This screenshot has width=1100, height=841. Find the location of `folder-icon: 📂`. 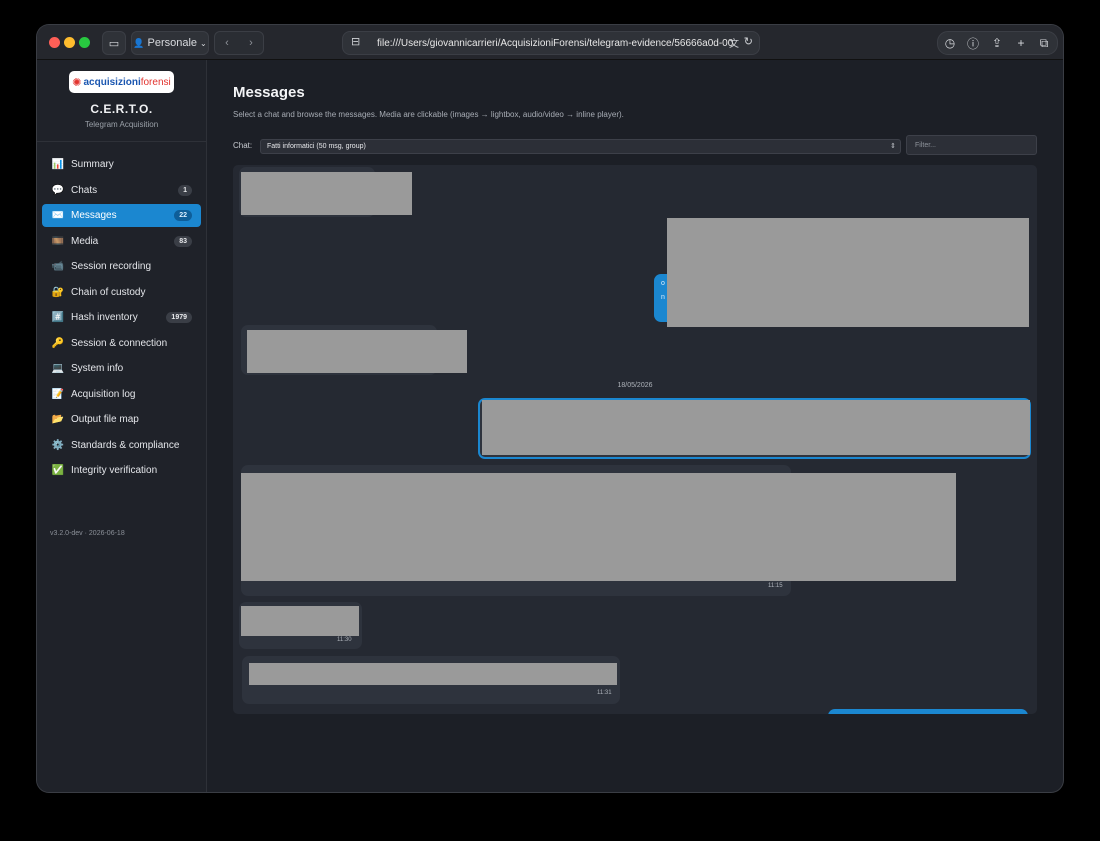

folder-icon: 📂 is located at coordinates (58, 419).